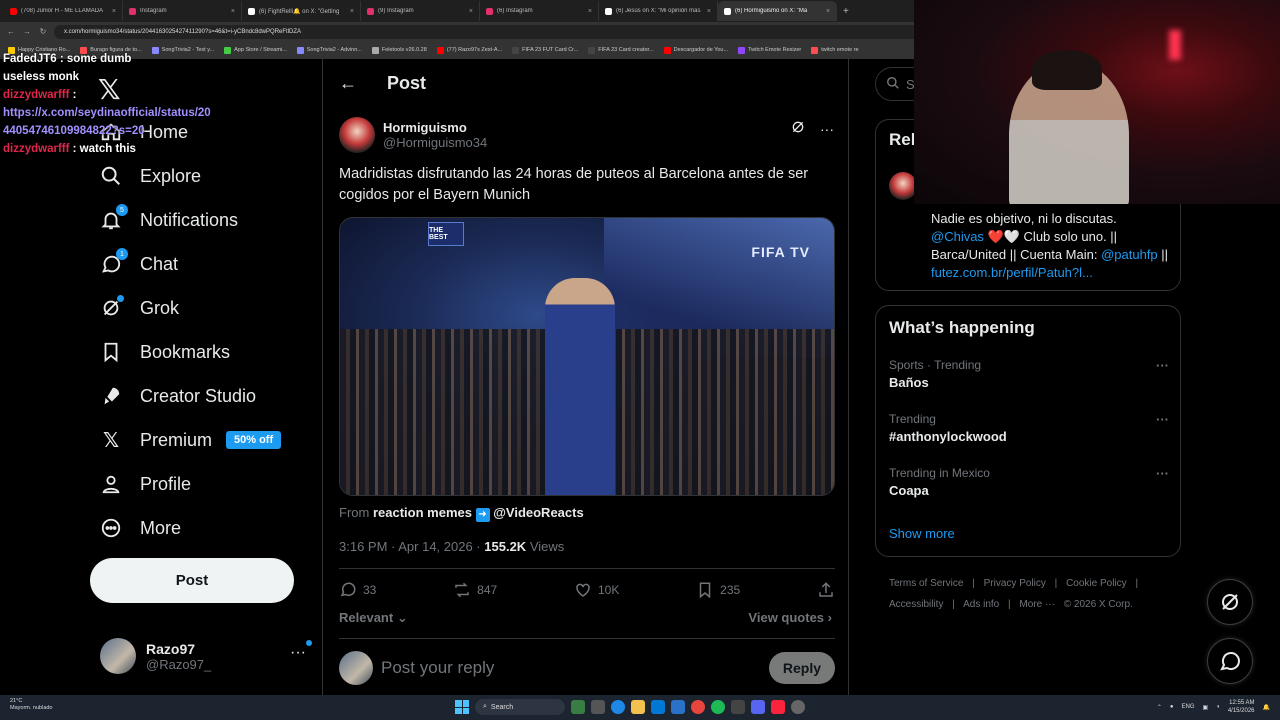  I want to click on footer-link: Terms of Service, so click(926, 583).